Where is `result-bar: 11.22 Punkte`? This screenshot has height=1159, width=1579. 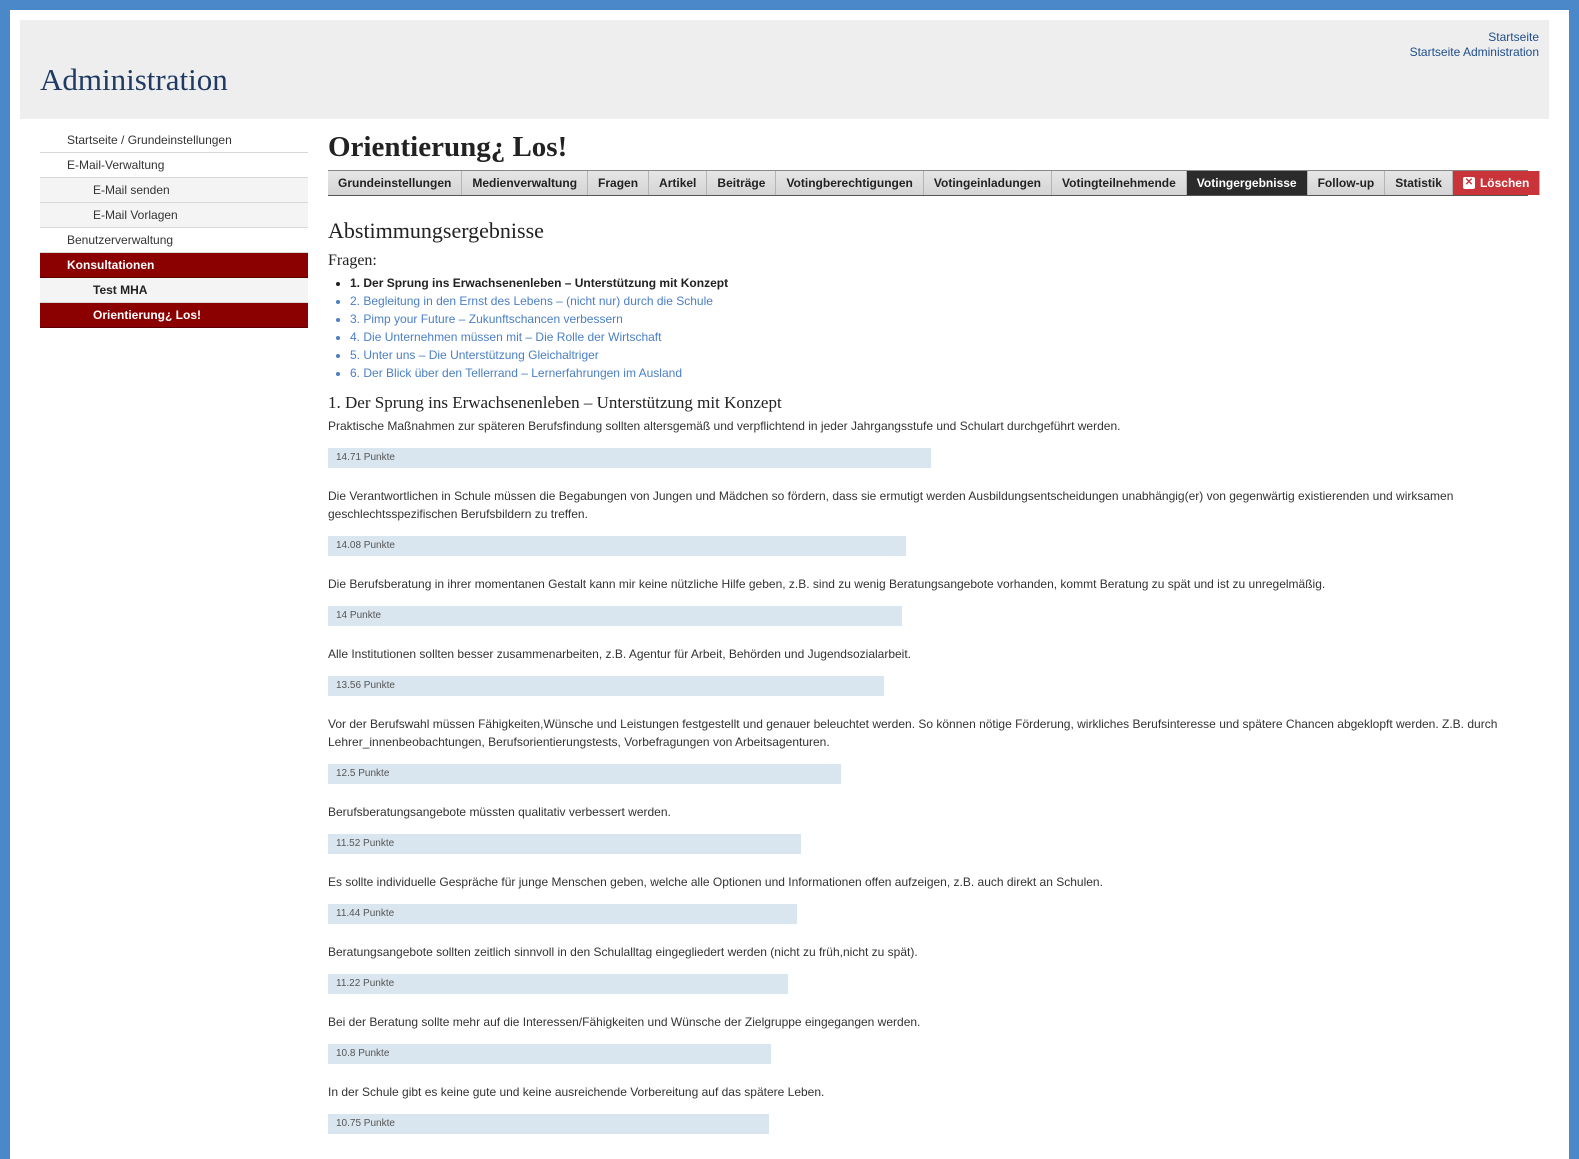
result-bar: 11.22 Punkte is located at coordinates (558, 984).